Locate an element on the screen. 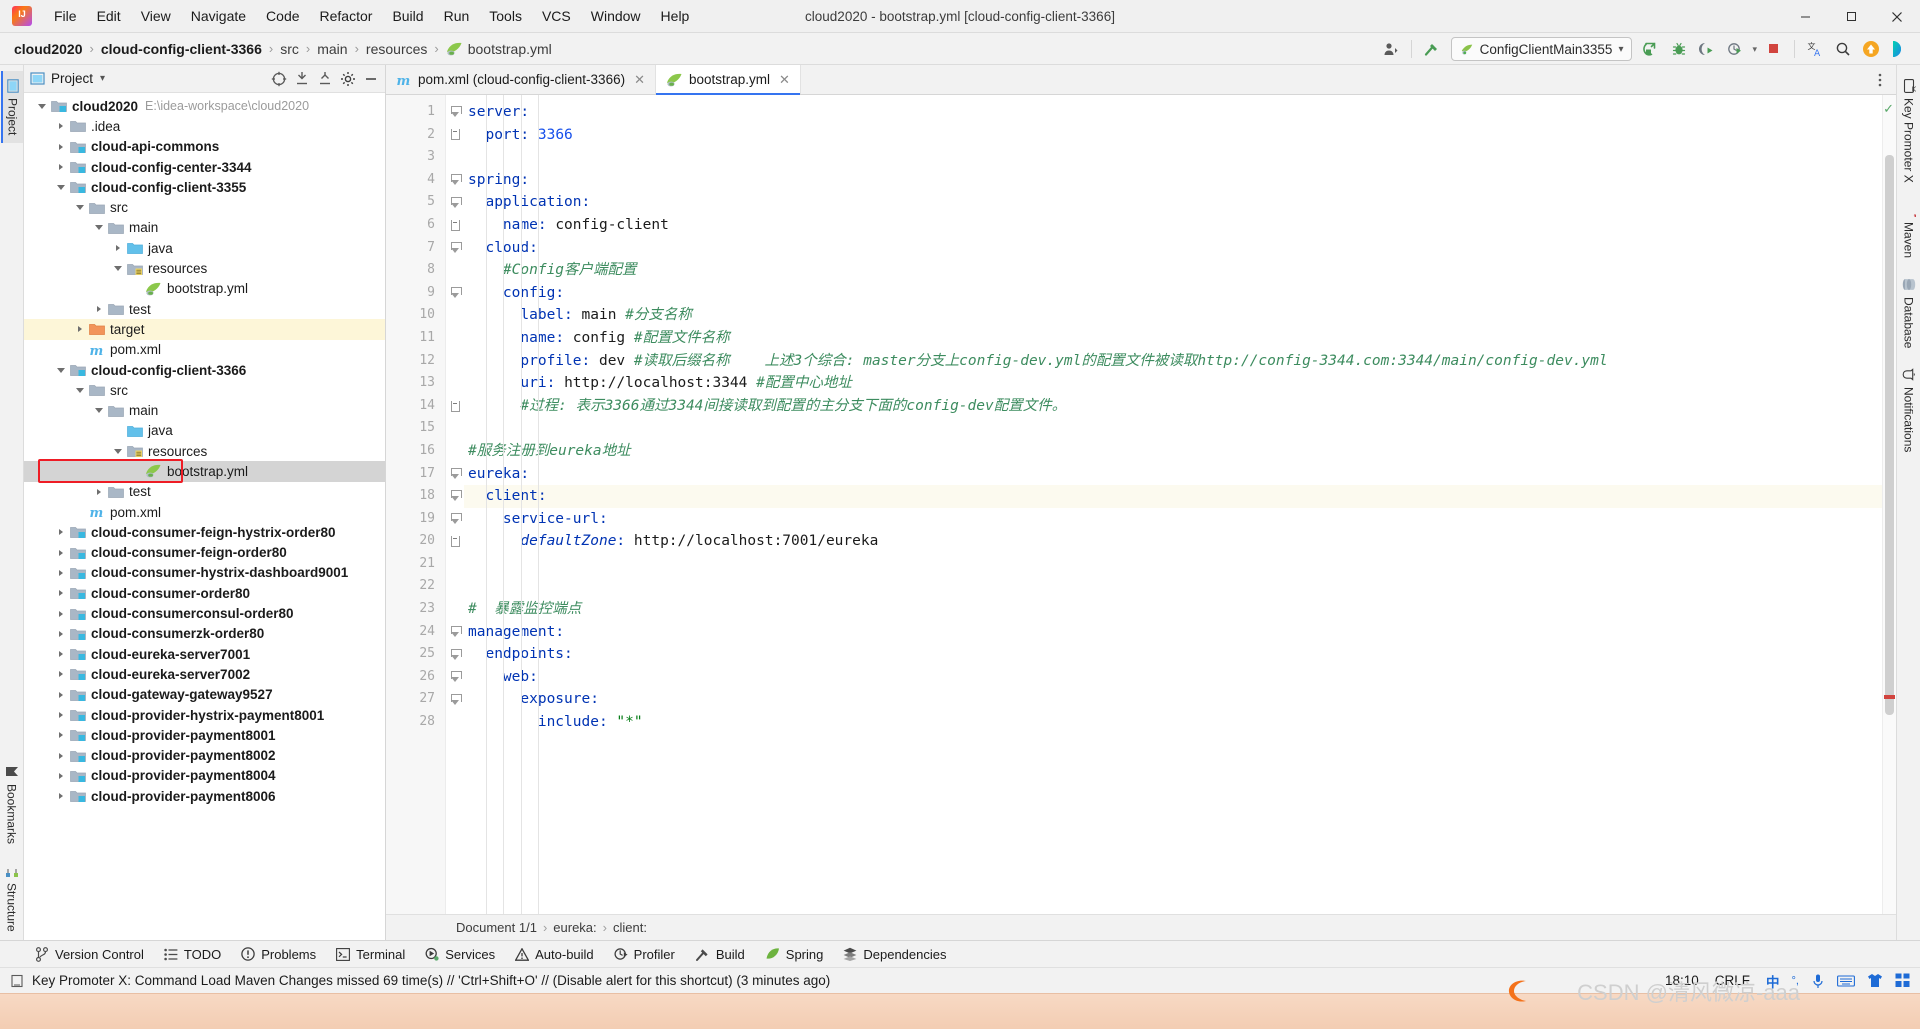  keyboard-icon is located at coordinates (1846, 981).